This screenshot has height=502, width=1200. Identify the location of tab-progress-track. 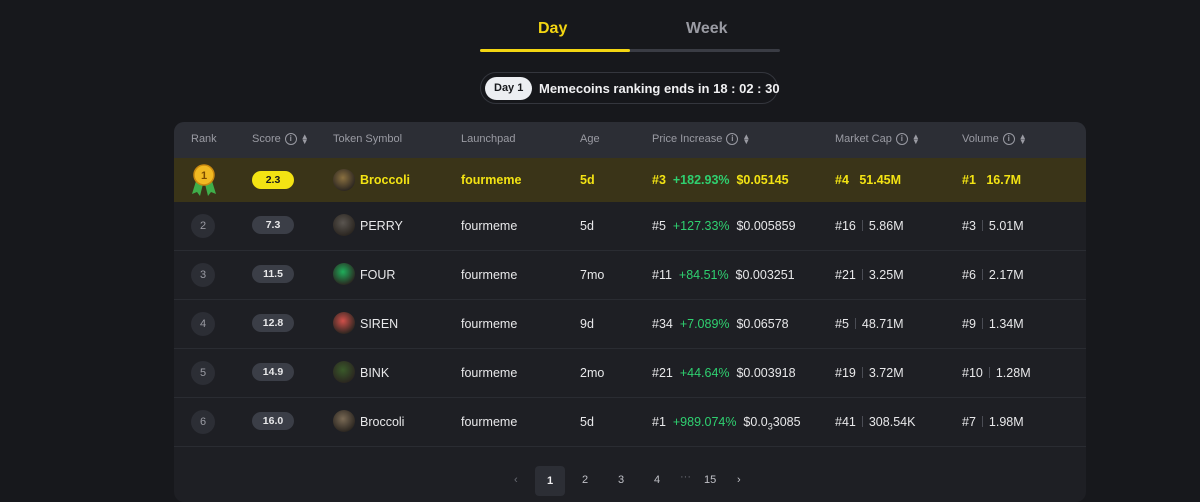
(630, 50).